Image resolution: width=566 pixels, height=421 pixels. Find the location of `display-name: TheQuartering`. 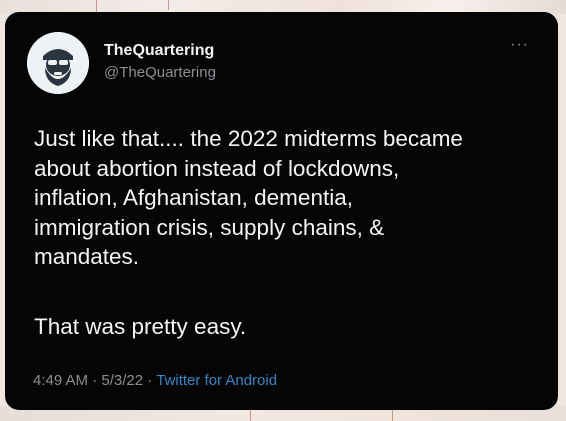

display-name: TheQuartering is located at coordinates (159, 51).